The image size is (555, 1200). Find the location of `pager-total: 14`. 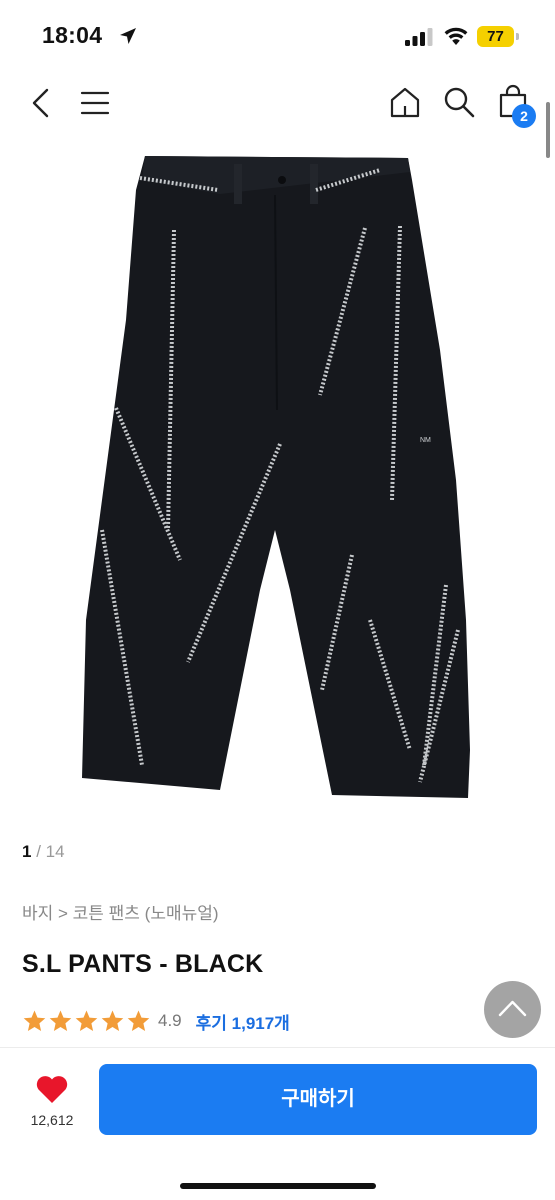

pager-total: 14 is located at coordinates (55, 851).